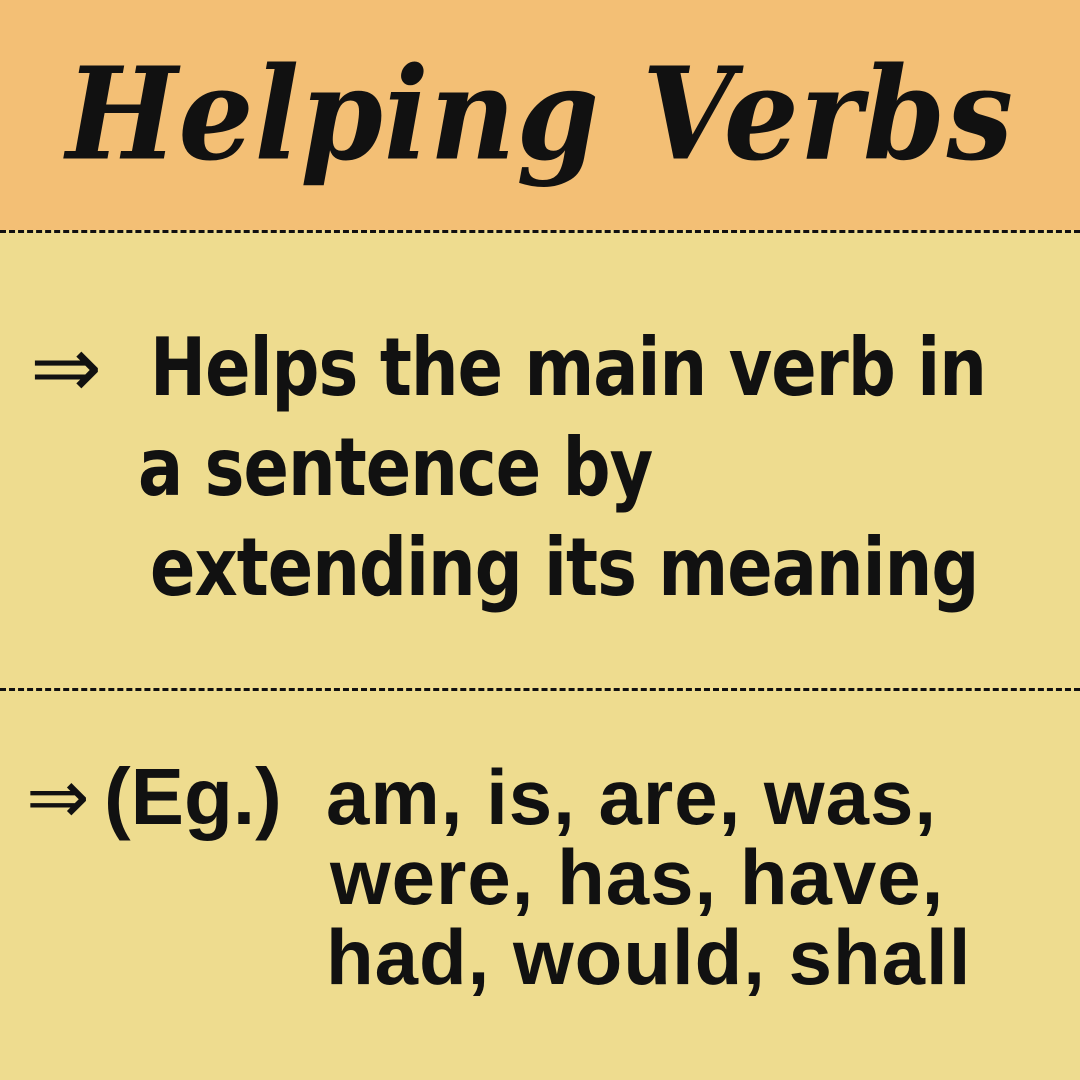 The image size is (1080, 1080). I want to click on example-line: had, would, shall, so click(649, 957).